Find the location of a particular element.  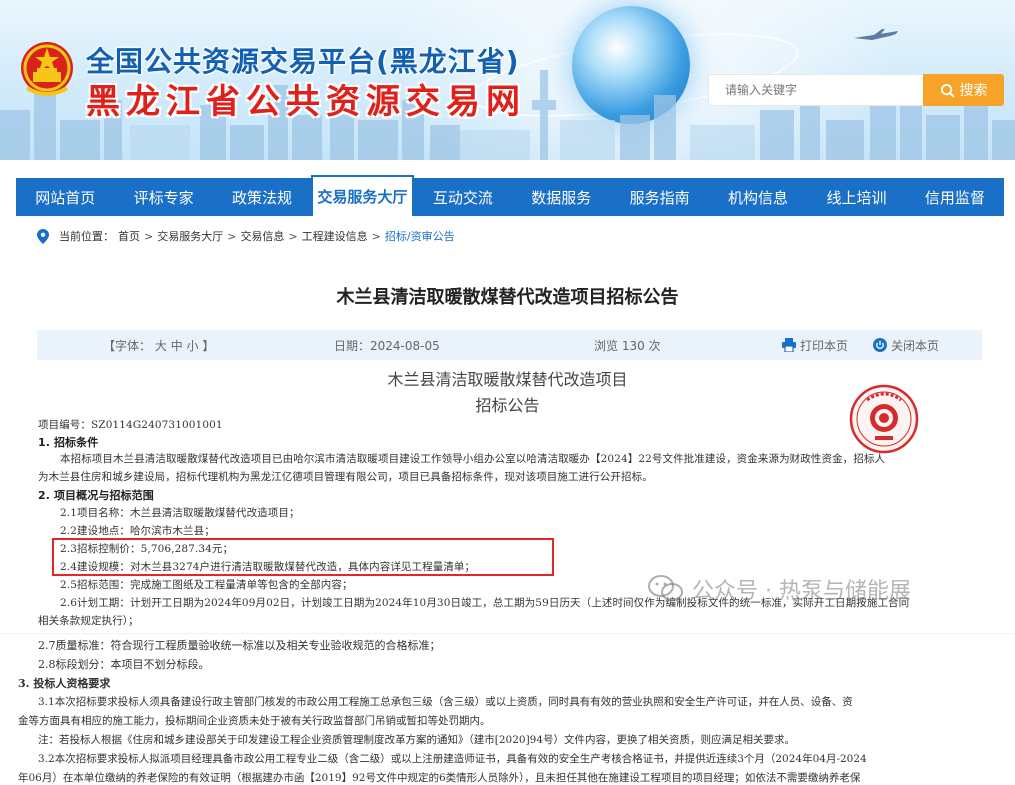

breadcrumb-link-home: 首页 is located at coordinates (129, 236).